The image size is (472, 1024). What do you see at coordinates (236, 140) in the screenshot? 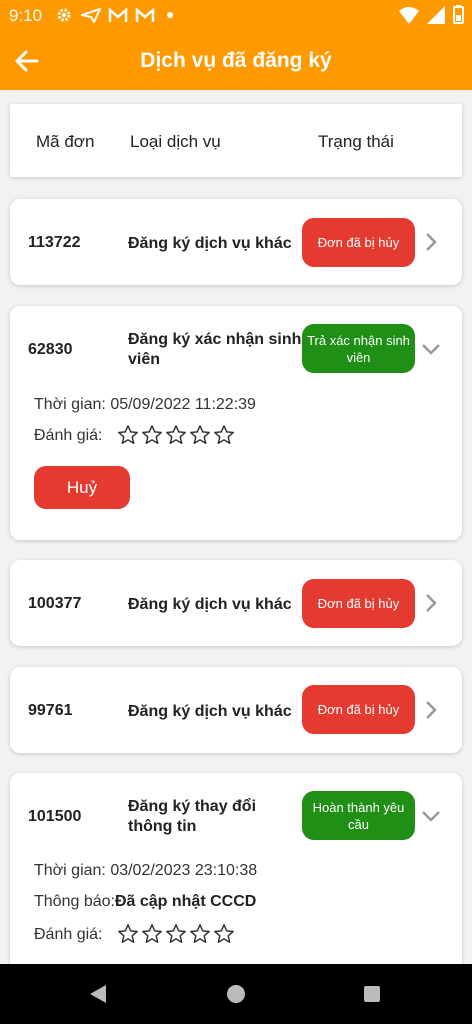
I see `table-header: Mã đơn Loại dịch vụ Trạng thái` at bounding box center [236, 140].